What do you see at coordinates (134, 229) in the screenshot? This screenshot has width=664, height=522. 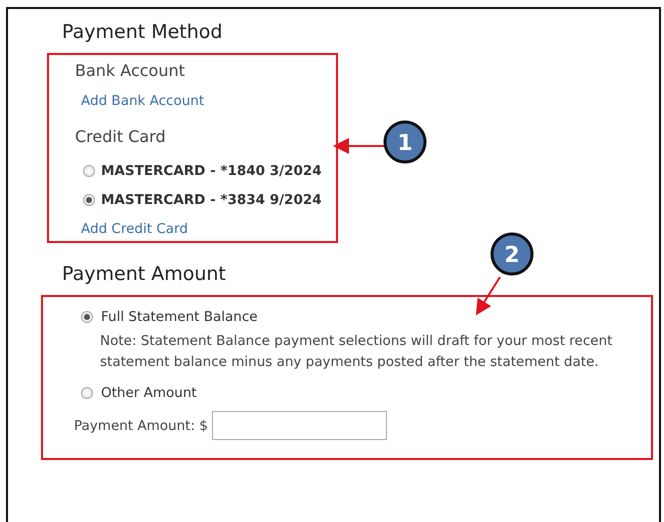 I see `add-credit-card-link: Add Credit Card` at bounding box center [134, 229].